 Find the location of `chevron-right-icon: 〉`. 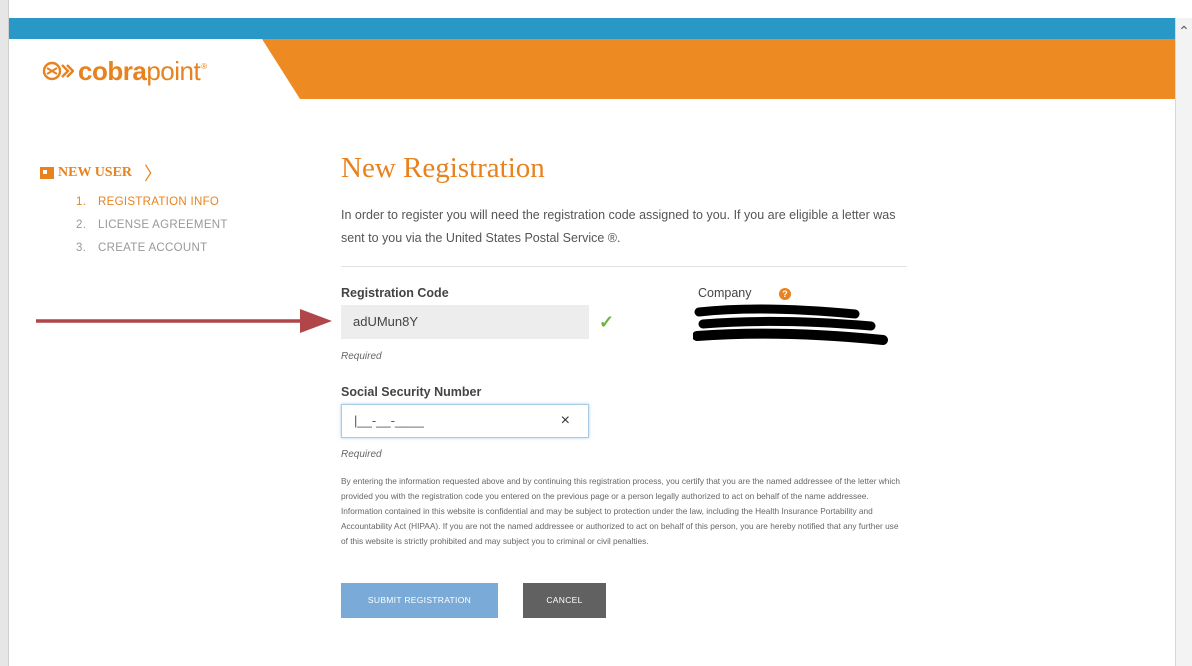

chevron-right-icon: 〉 is located at coordinates (153, 174).